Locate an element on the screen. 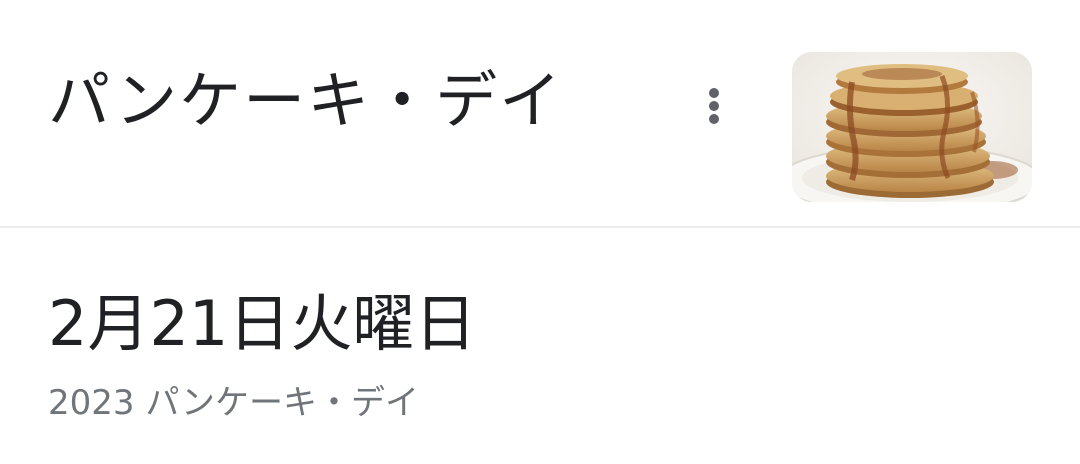 This screenshot has width=1080, height=464. event-subtitle: 2023 パンケーキ・デイ is located at coordinates (234, 403).